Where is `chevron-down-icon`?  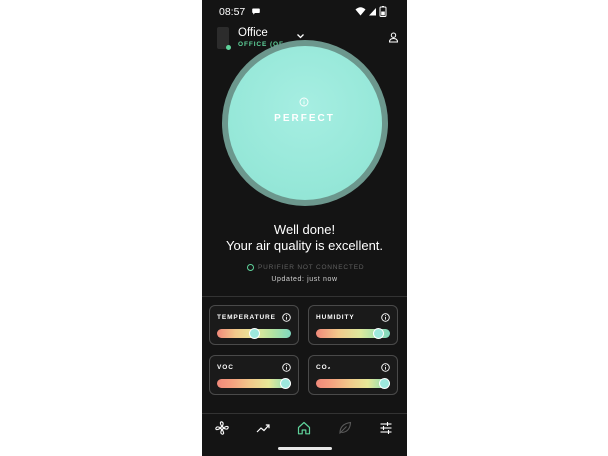 chevron-down-icon is located at coordinates (300, 36).